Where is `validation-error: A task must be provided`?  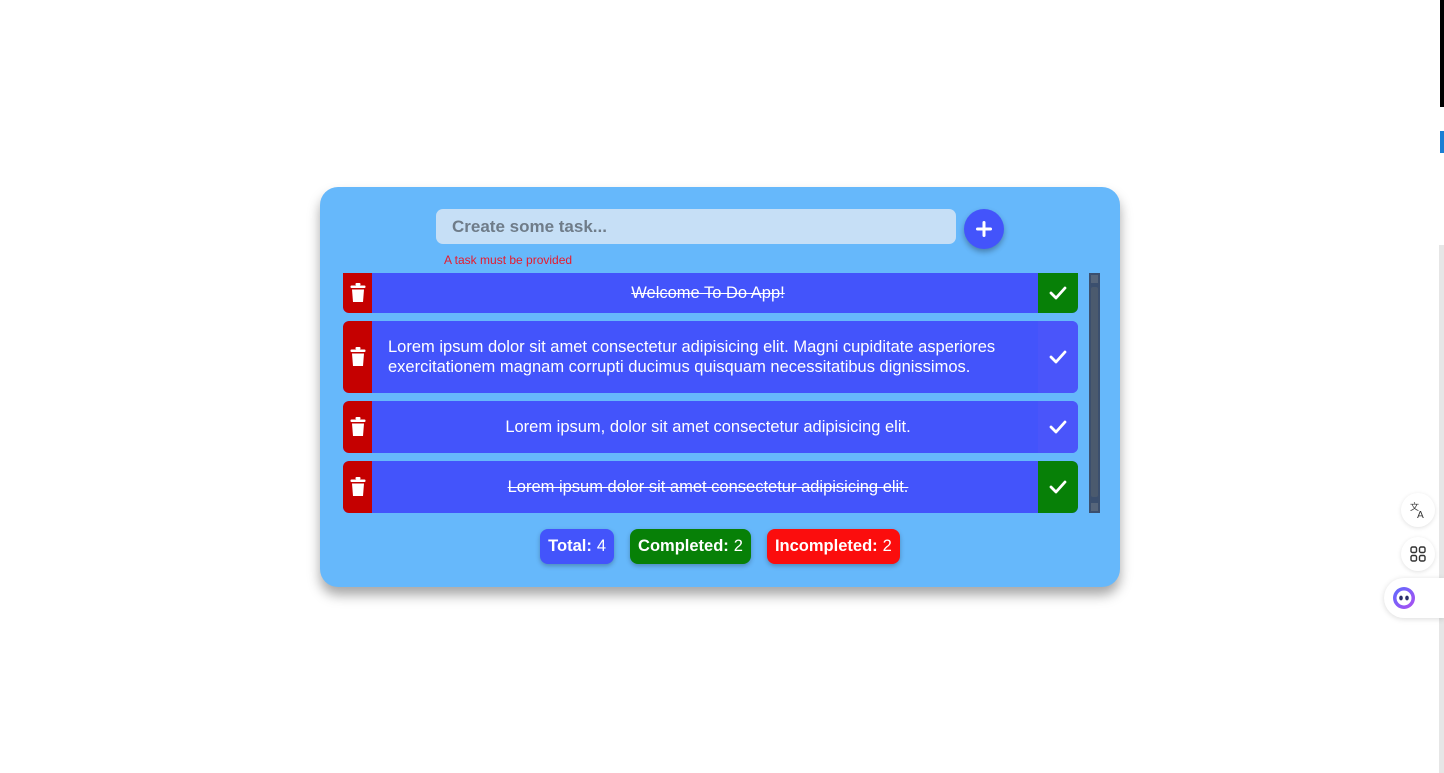 validation-error: A task must be provided is located at coordinates (508, 260).